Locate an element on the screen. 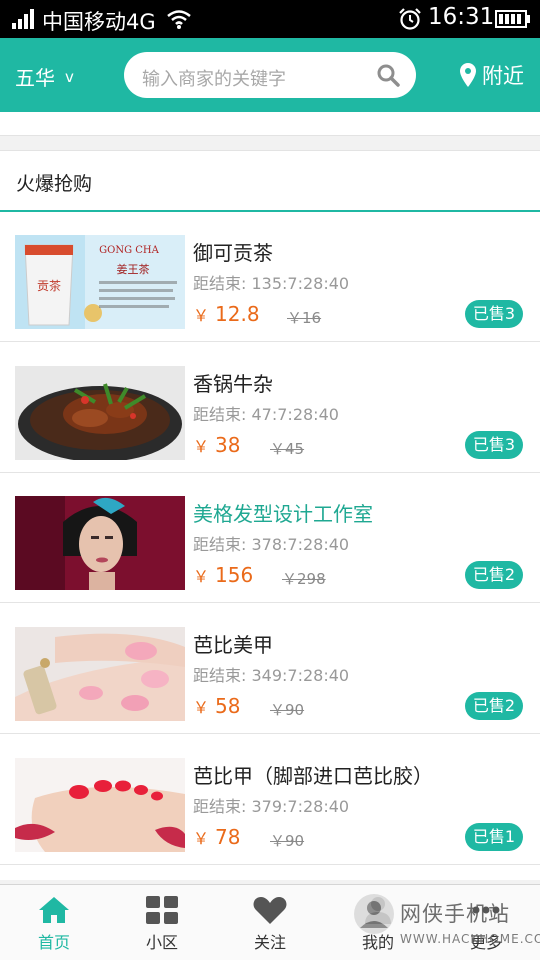 This screenshot has height=960, width=540. deal-price: ￥ 12.8 is located at coordinates (226, 314).